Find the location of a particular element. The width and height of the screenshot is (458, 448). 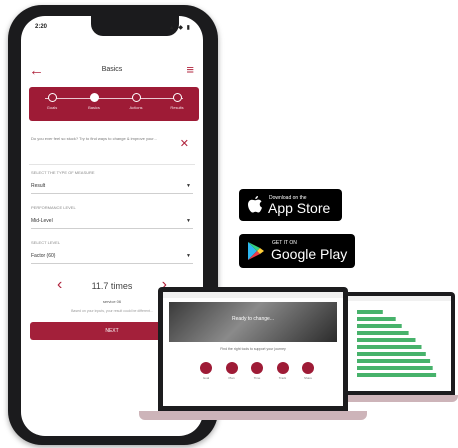

feature-icon-row: Goal Plan Time Track Share is located at coordinates (257, 372).